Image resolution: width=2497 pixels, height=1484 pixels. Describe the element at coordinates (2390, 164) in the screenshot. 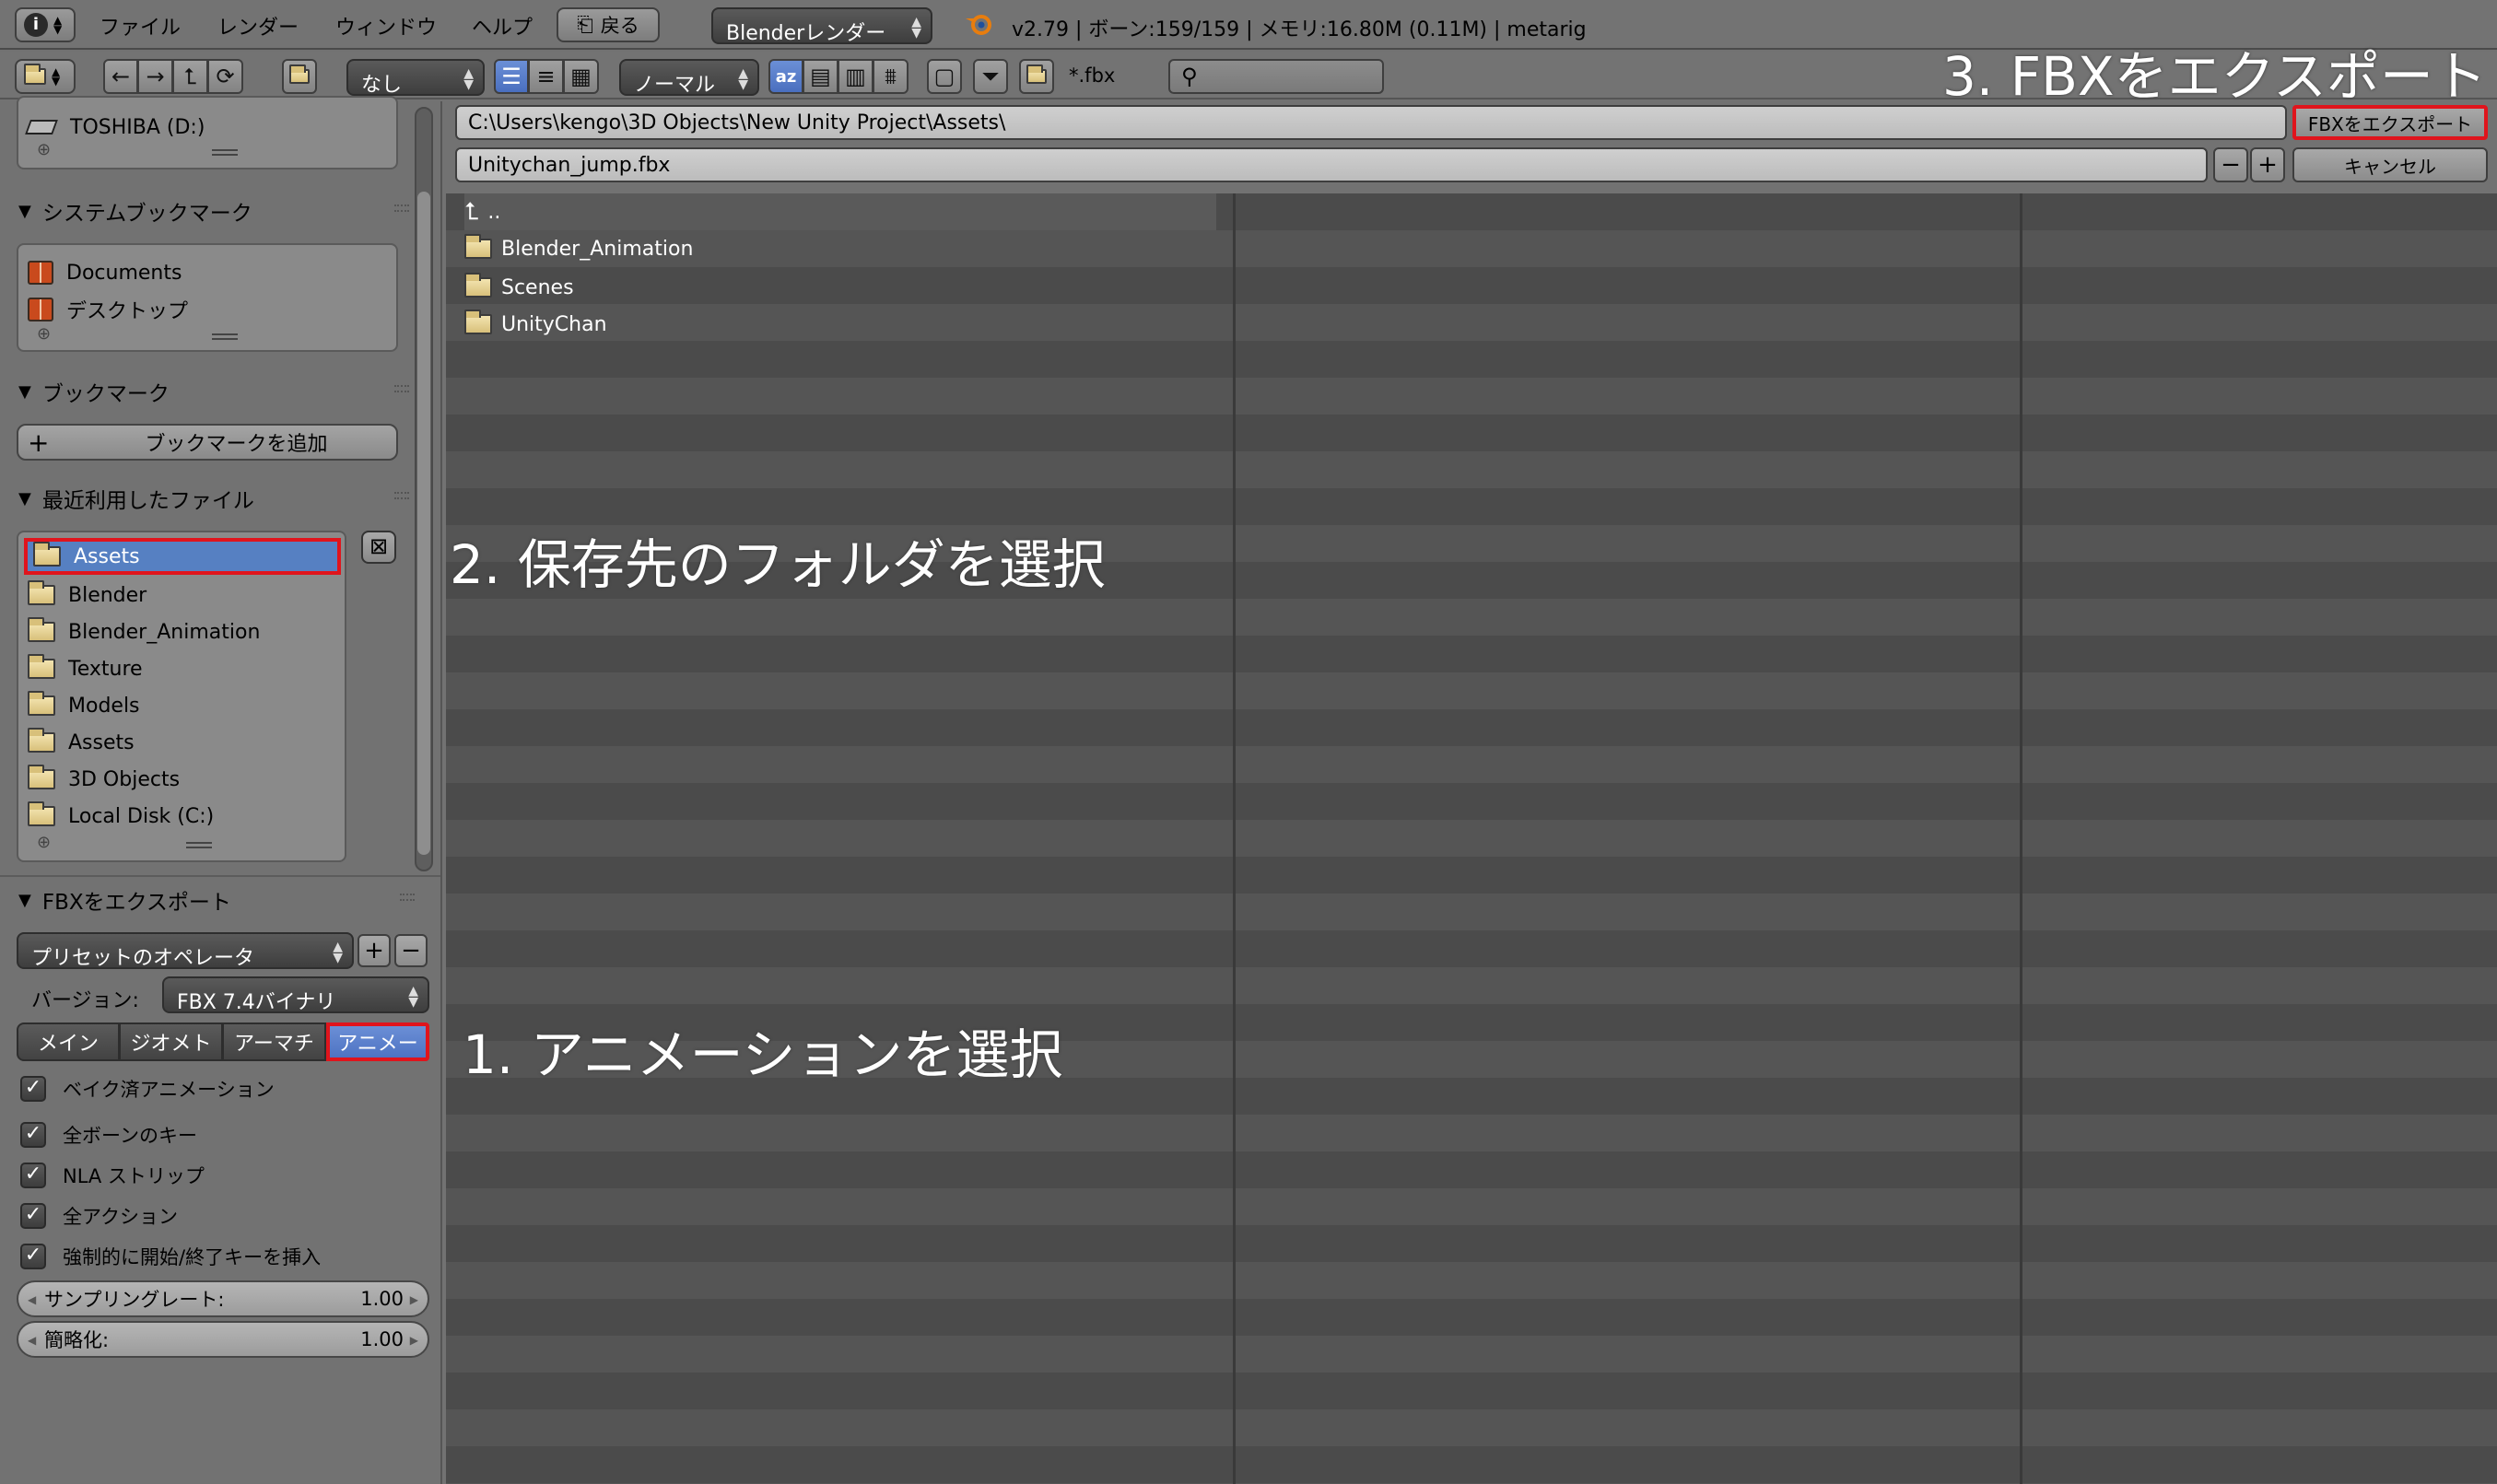

I see `cancel-button: キャンセル` at that location.